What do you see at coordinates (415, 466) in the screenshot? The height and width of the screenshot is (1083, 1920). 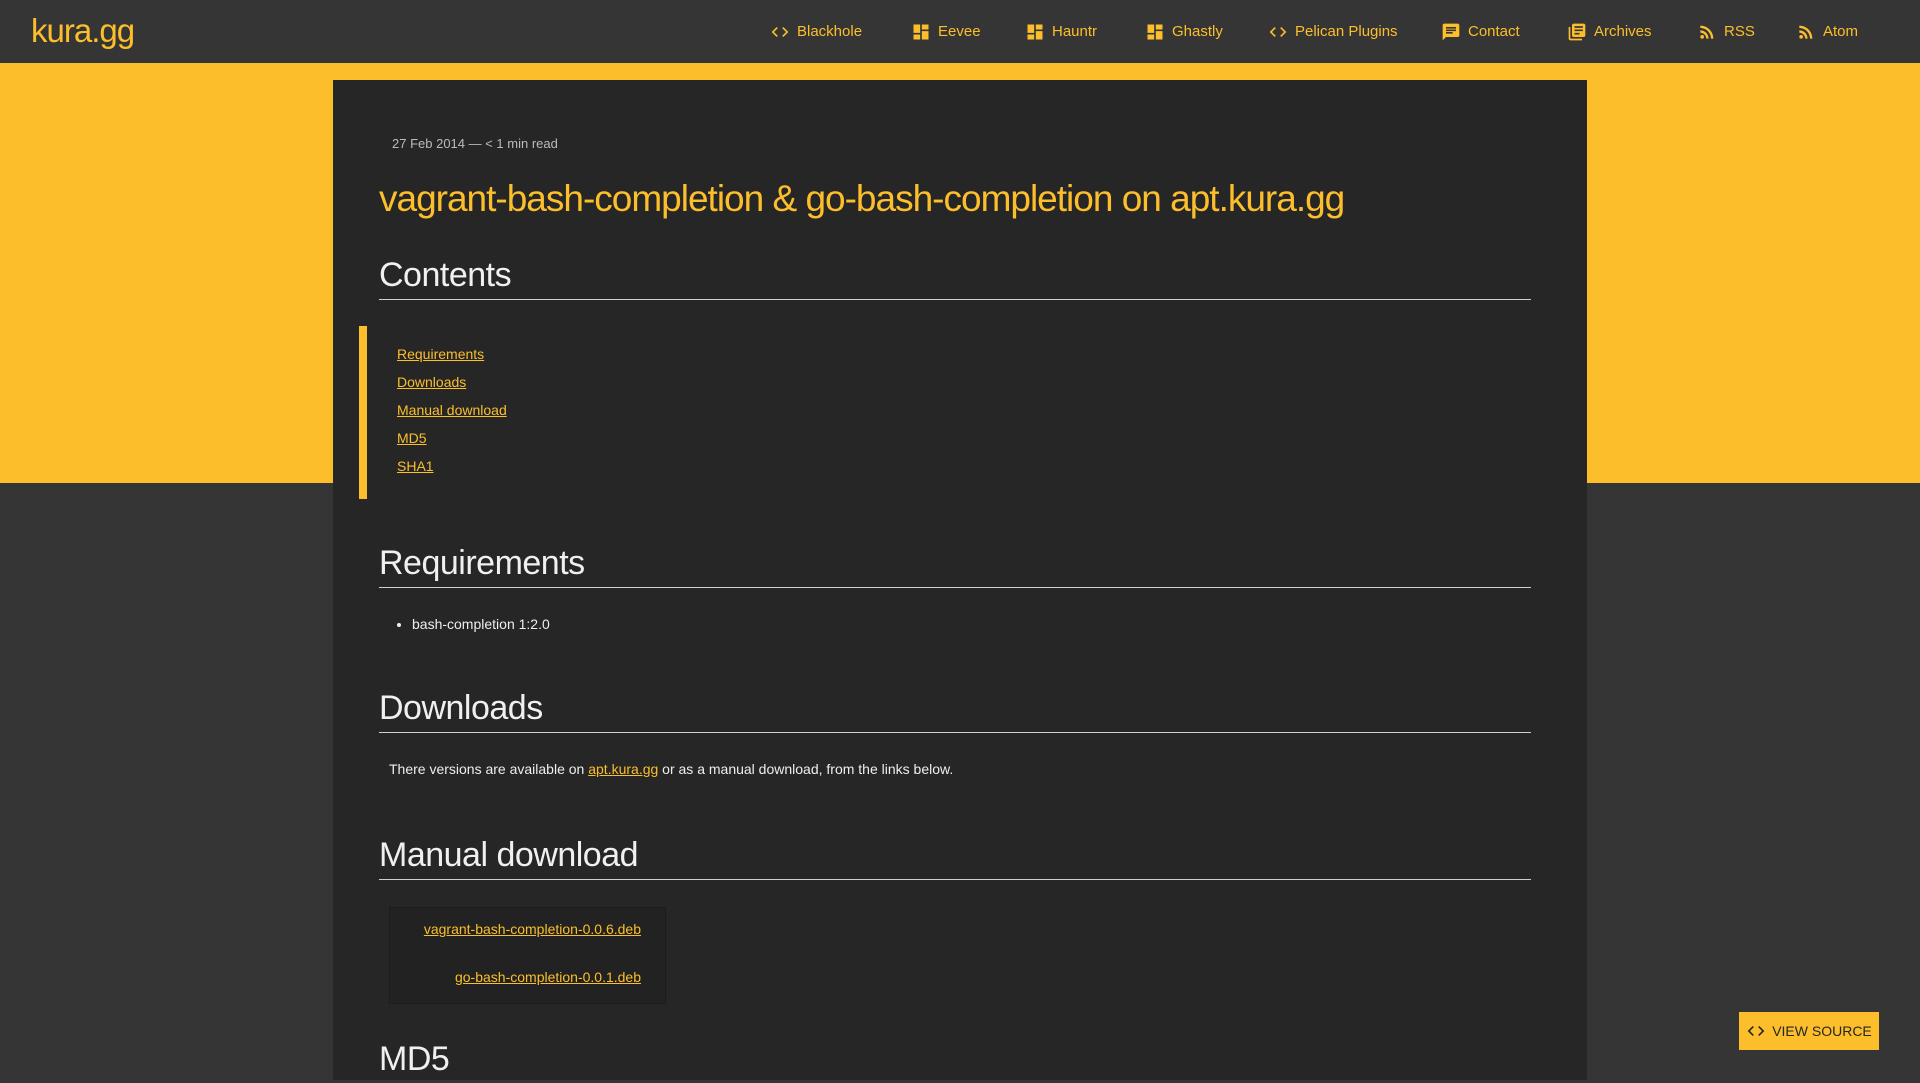 I see `toc-link-sha1: SHA1` at bounding box center [415, 466].